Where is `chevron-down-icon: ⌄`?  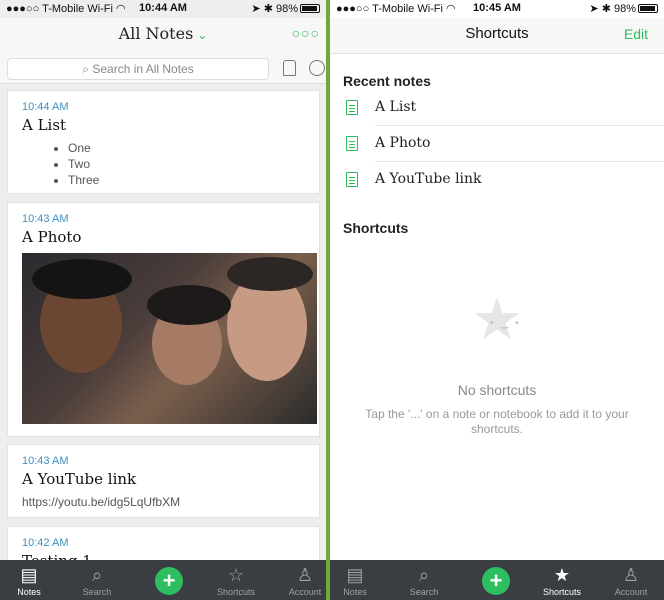
chevron-down-icon: ⌄ is located at coordinates (202, 35).